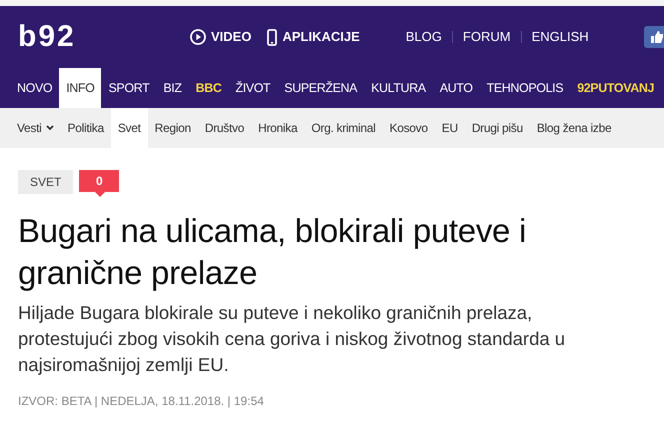 Image resolution: width=664 pixels, height=433 pixels. I want to click on section-tab: Org. kriminal, so click(343, 128).